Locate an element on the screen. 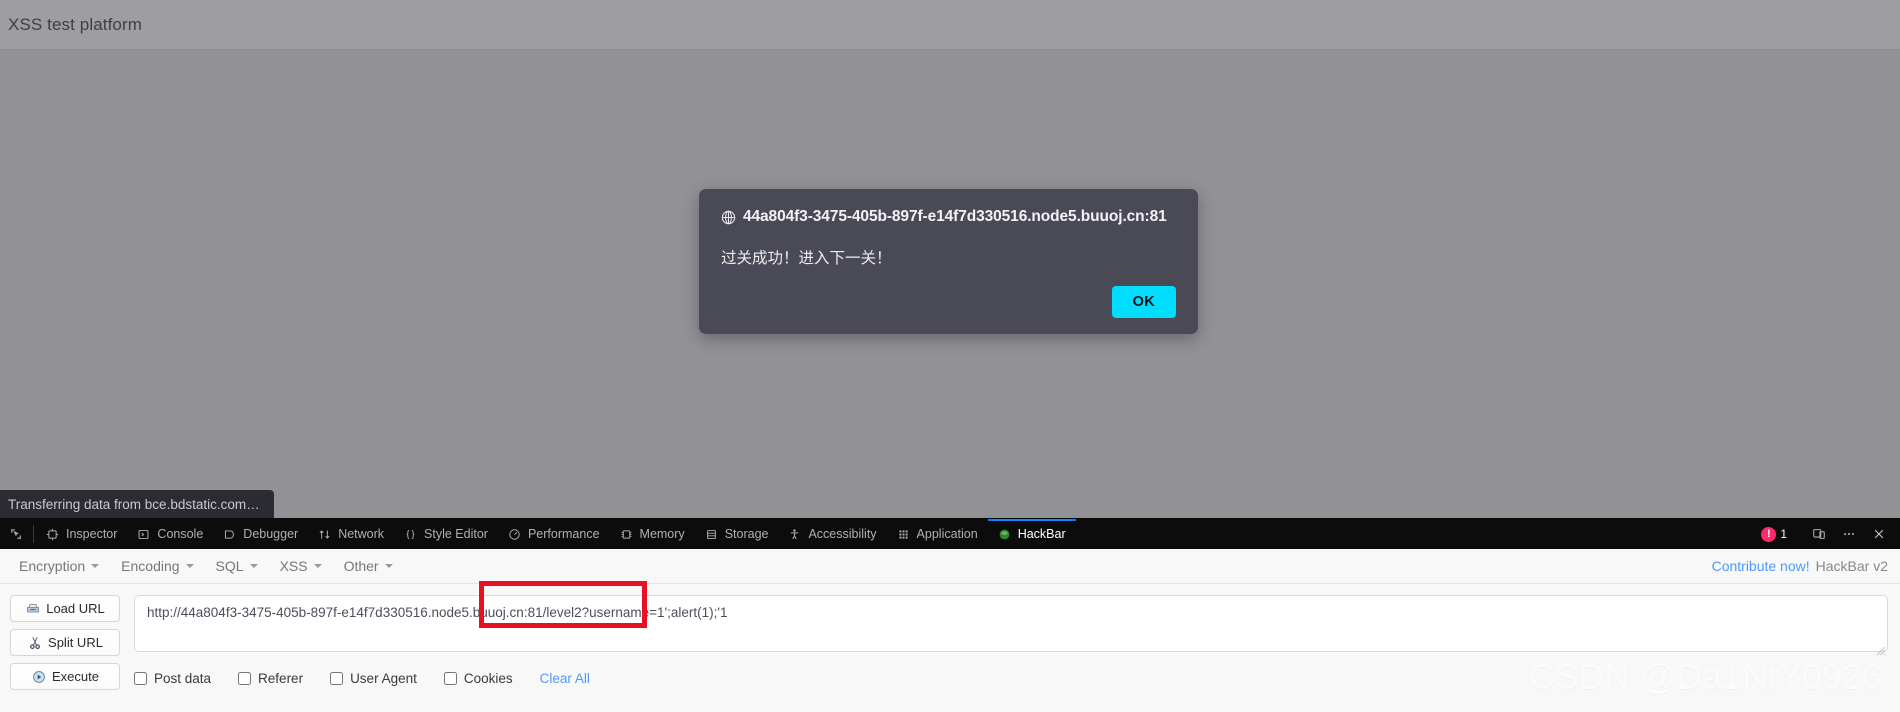 The height and width of the screenshot is (712, 1900). menu-other: Other is located at coordinates (368, 566).